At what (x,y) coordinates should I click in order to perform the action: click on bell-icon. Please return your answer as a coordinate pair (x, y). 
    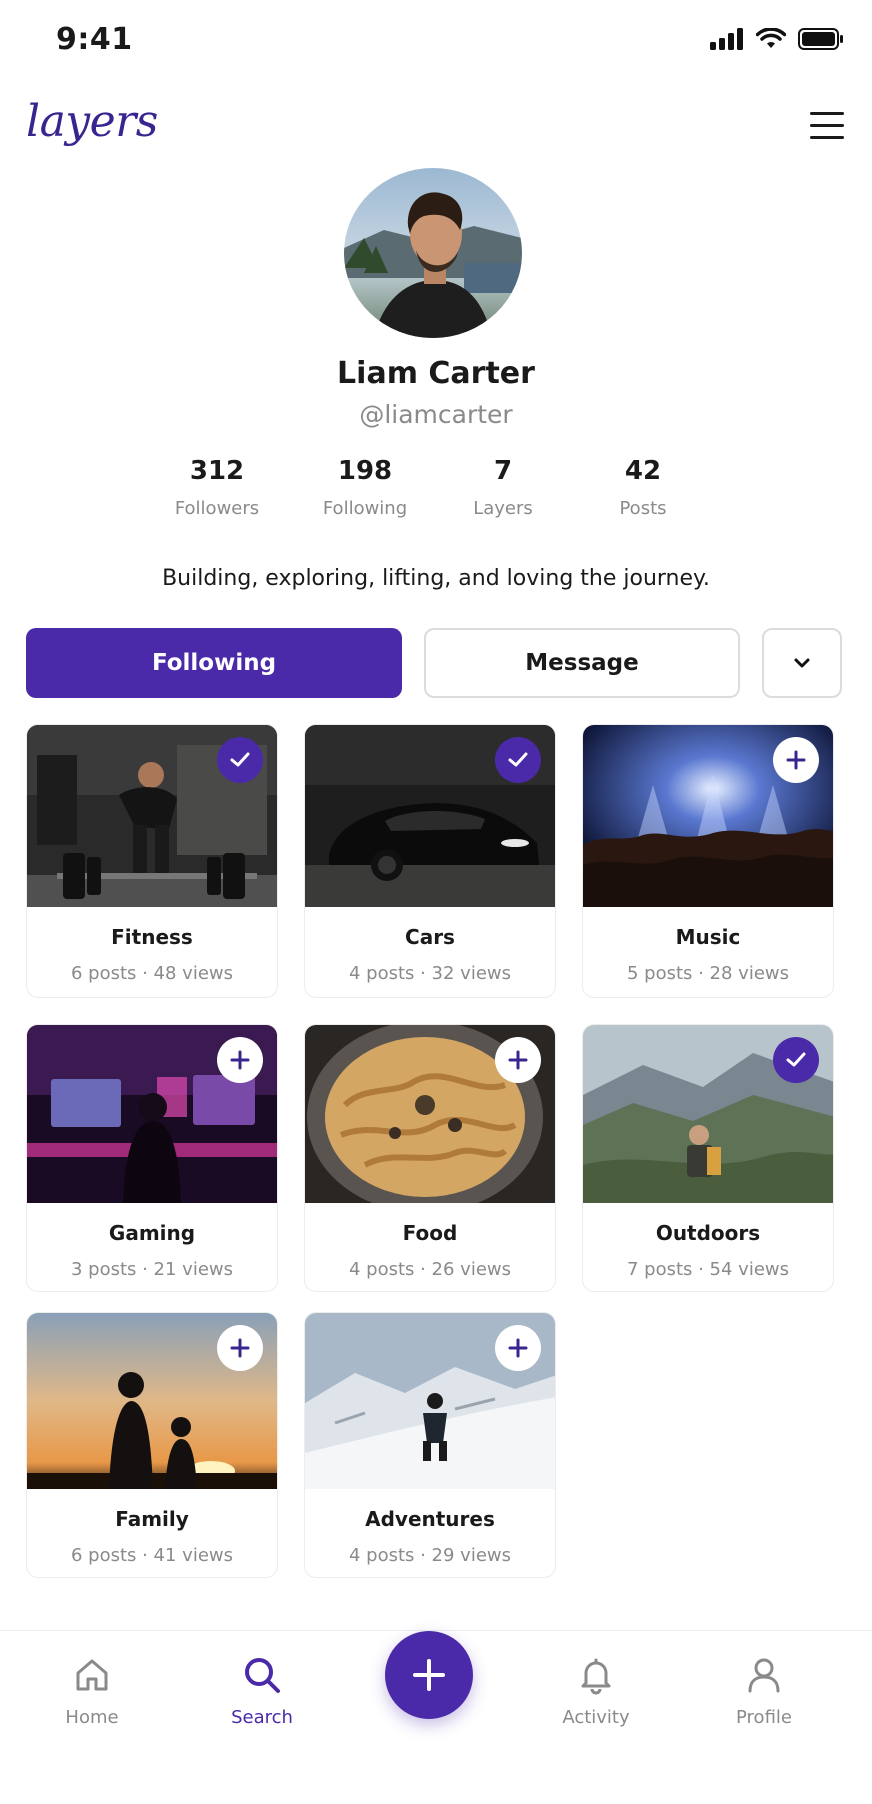
    Looking at the image, I should click on (596, 1676).